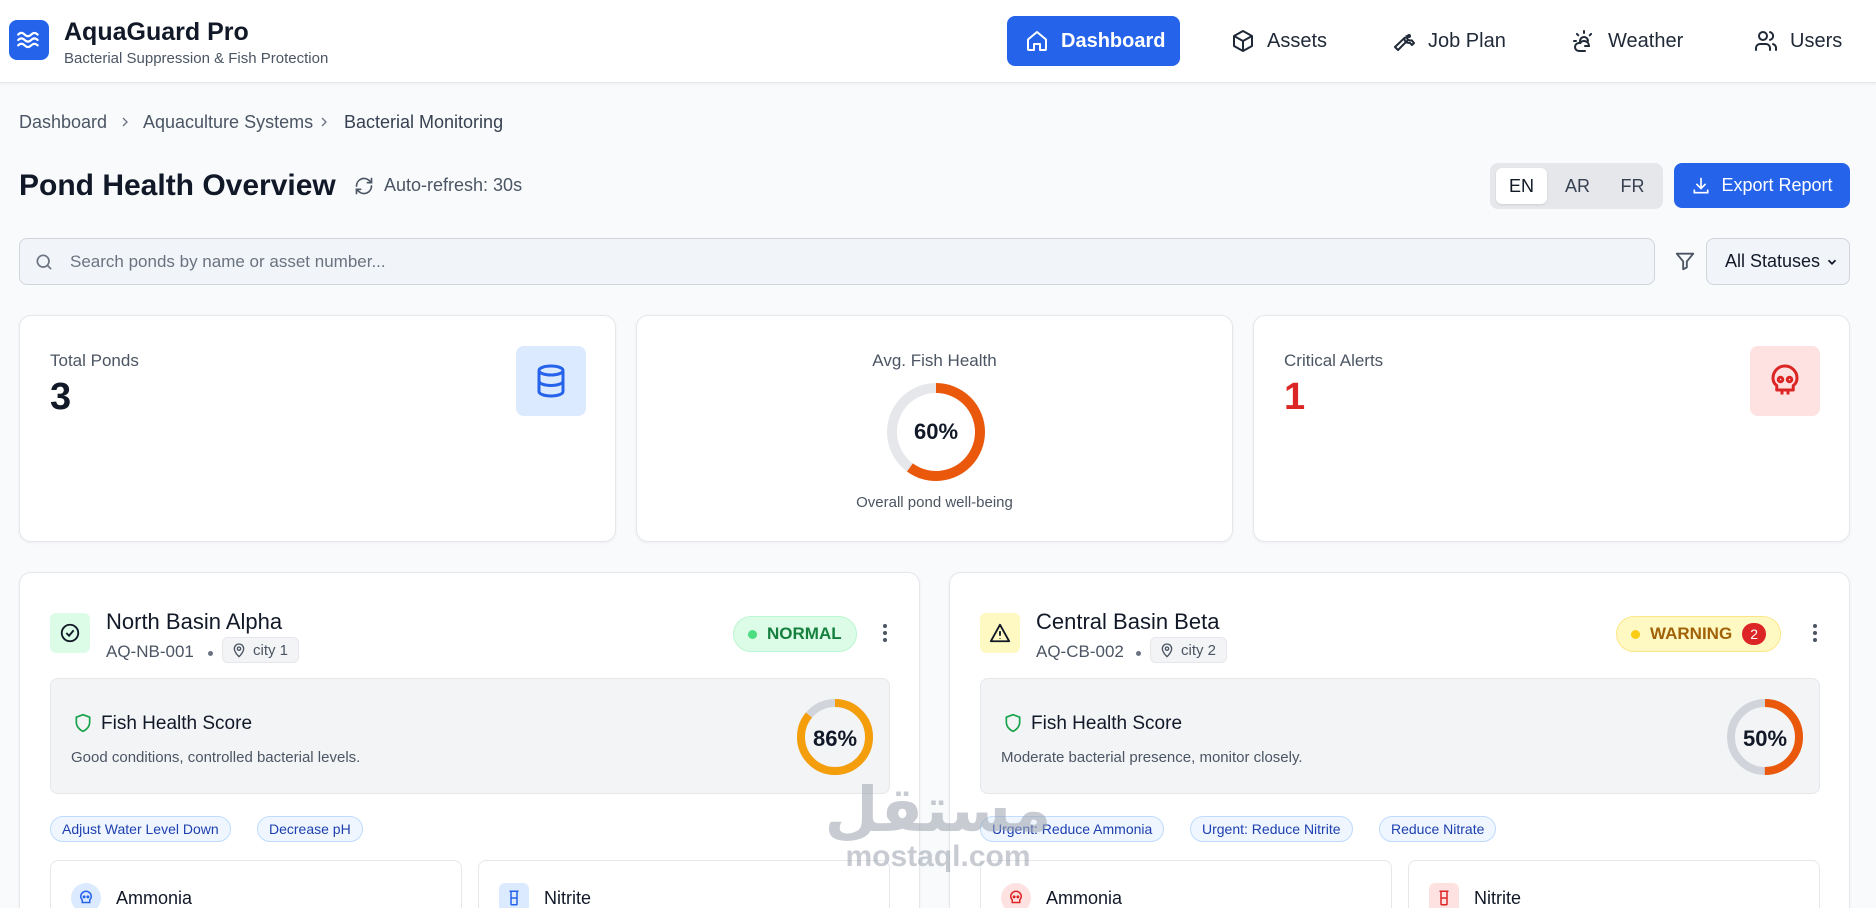 The height and width of the screenshot is (908, 1876). What do you see at coordinates (453, 185) in the screenshot?
I see `auto-refresh-label: Auto-refresh: 30s` at bounding box center [453, 185].